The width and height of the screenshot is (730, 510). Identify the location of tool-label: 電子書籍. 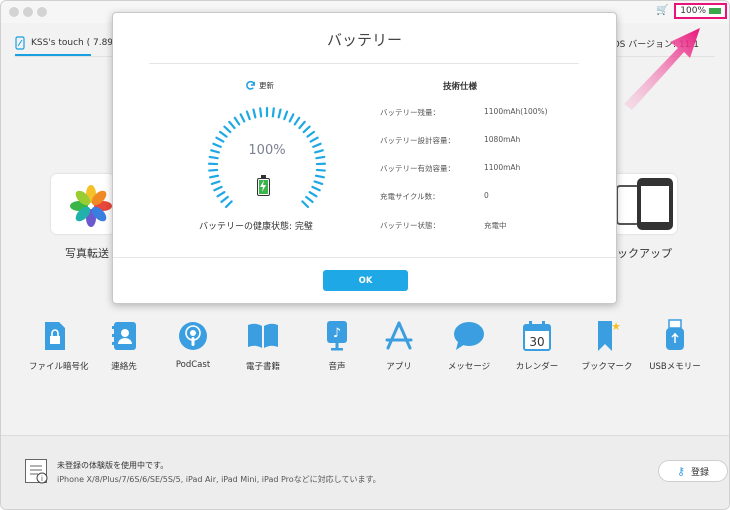
(262, 367).